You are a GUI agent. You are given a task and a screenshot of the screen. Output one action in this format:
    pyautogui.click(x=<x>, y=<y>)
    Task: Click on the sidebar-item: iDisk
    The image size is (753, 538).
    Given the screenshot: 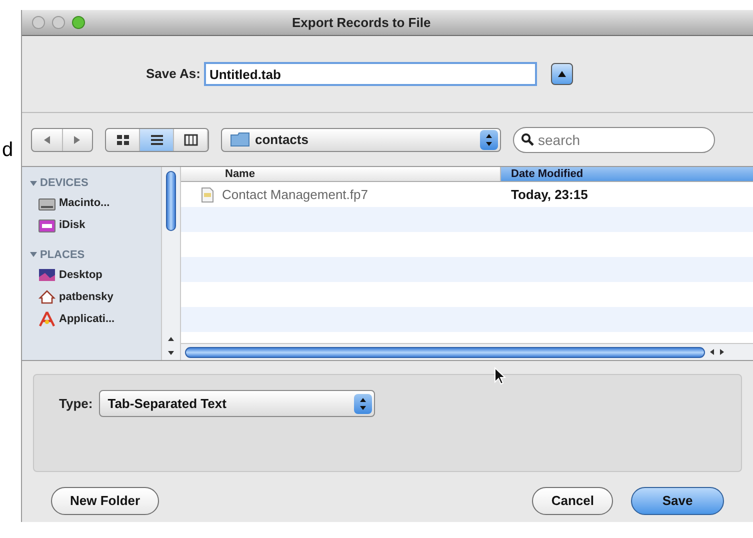 What is the action you would take?
    pyautogui.click(x=95, y=226)
    